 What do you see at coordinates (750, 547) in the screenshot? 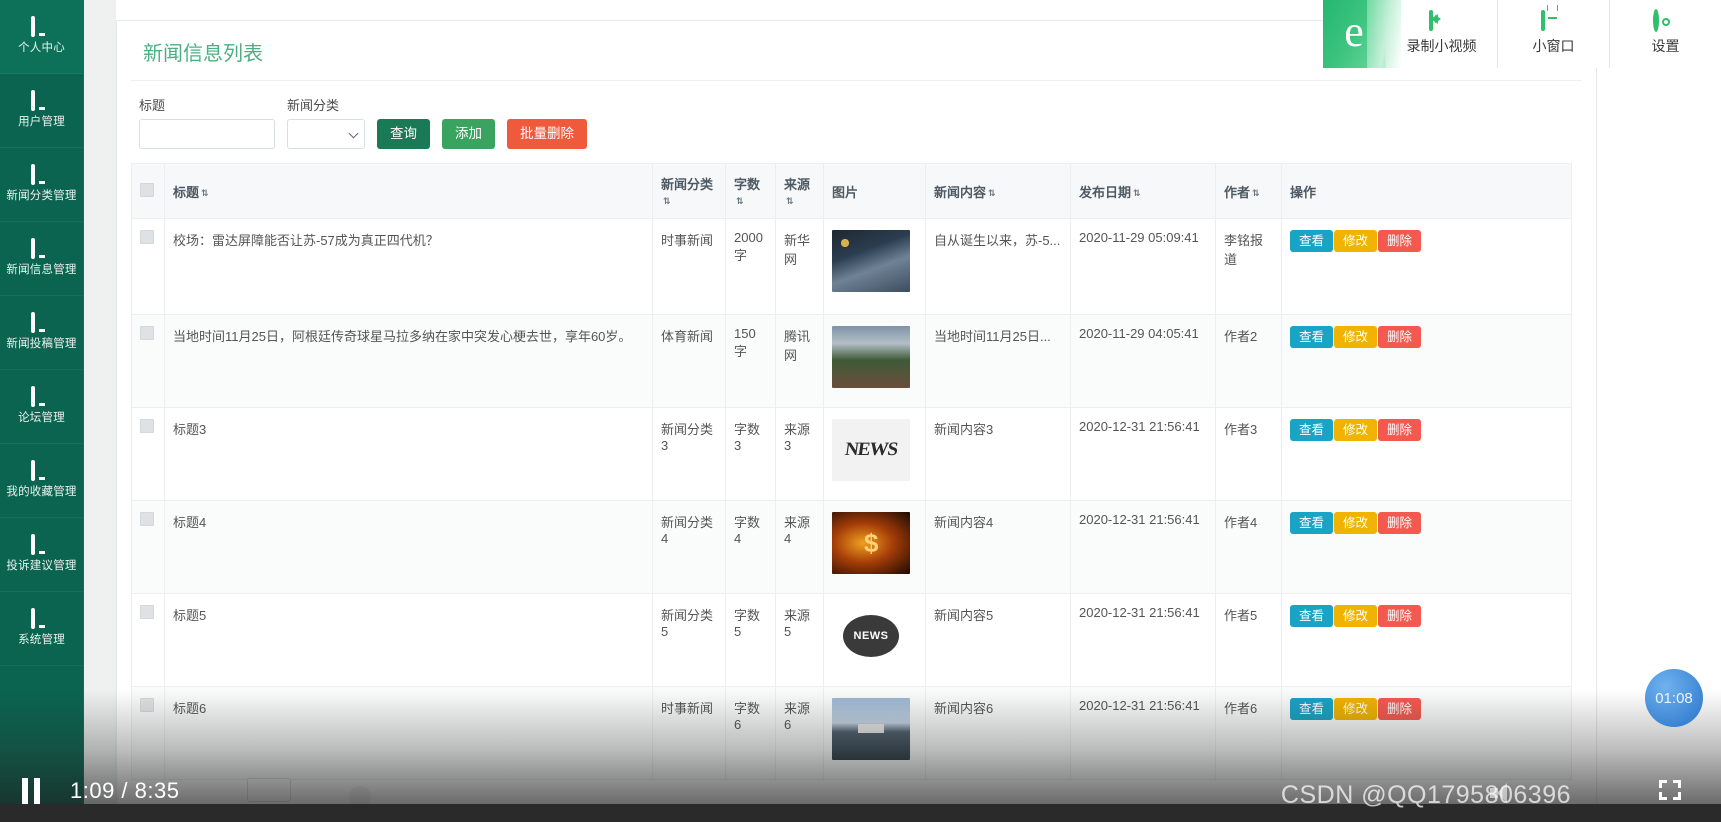
I see `cell-words: 字数4` at bounding box center [750, 547].